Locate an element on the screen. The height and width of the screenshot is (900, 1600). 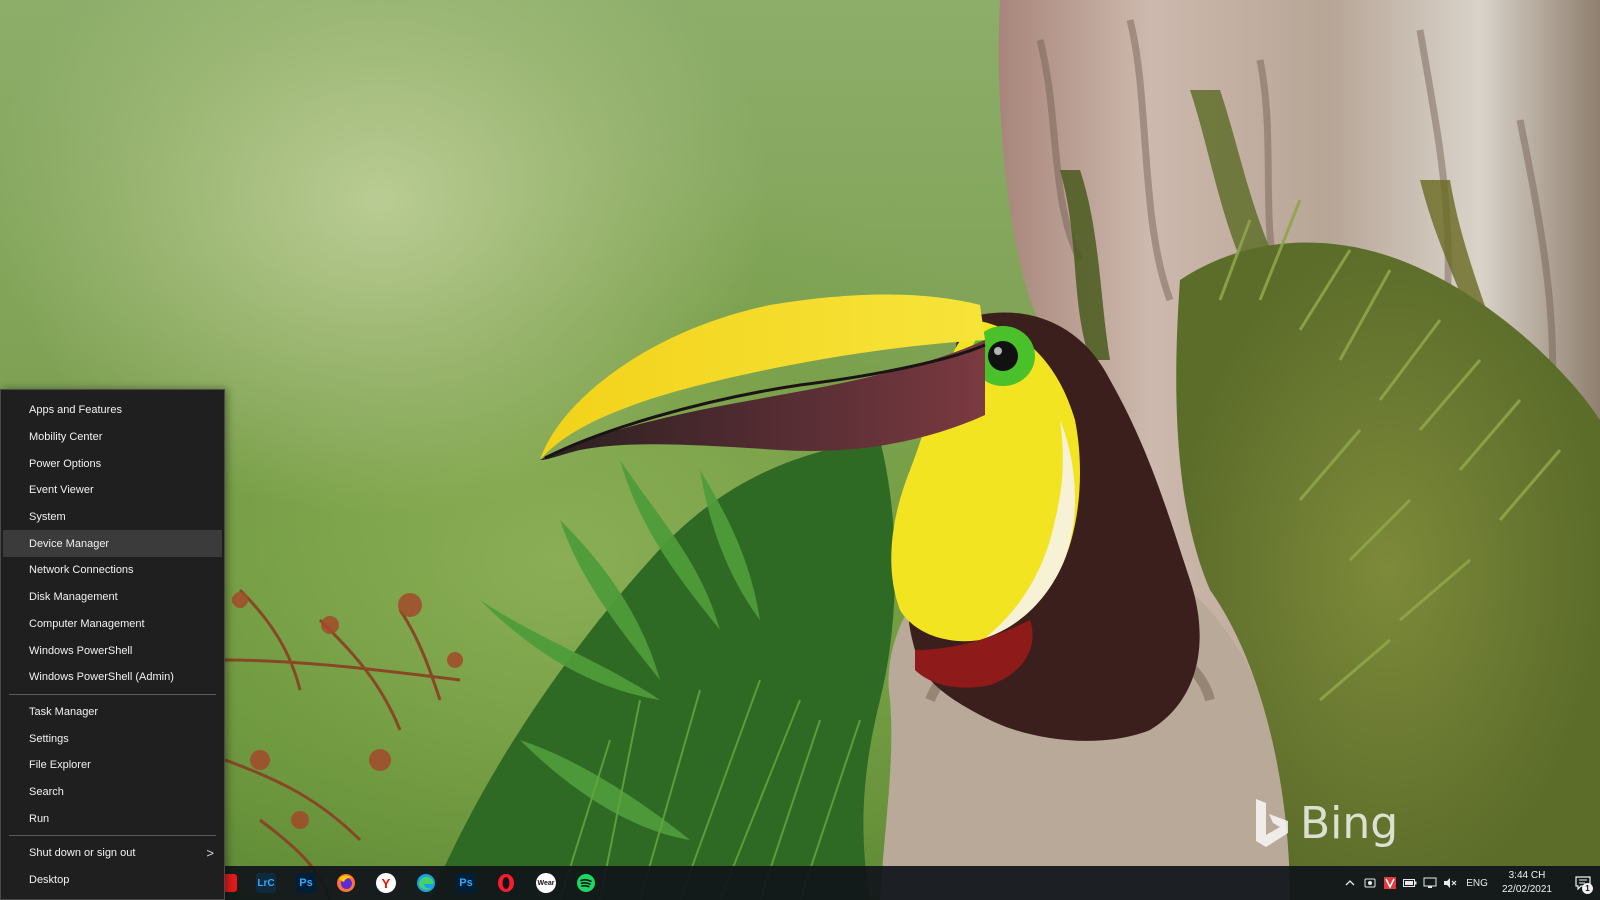
bing-logo-icon is located at coordinates (1272, 823).